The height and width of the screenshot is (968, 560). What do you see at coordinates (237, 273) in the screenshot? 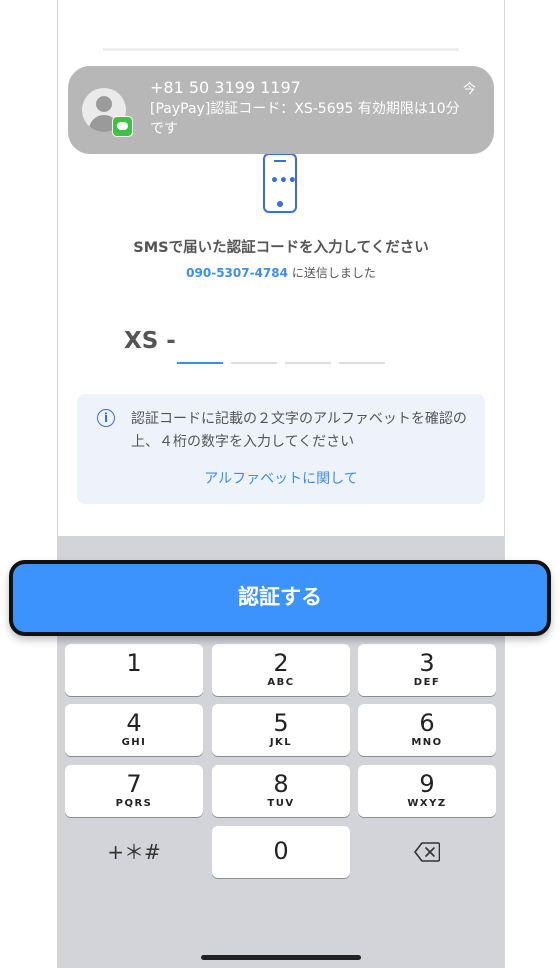
I see `phone-number-link: 090-5307-4784` at bounding box center [237, 273].